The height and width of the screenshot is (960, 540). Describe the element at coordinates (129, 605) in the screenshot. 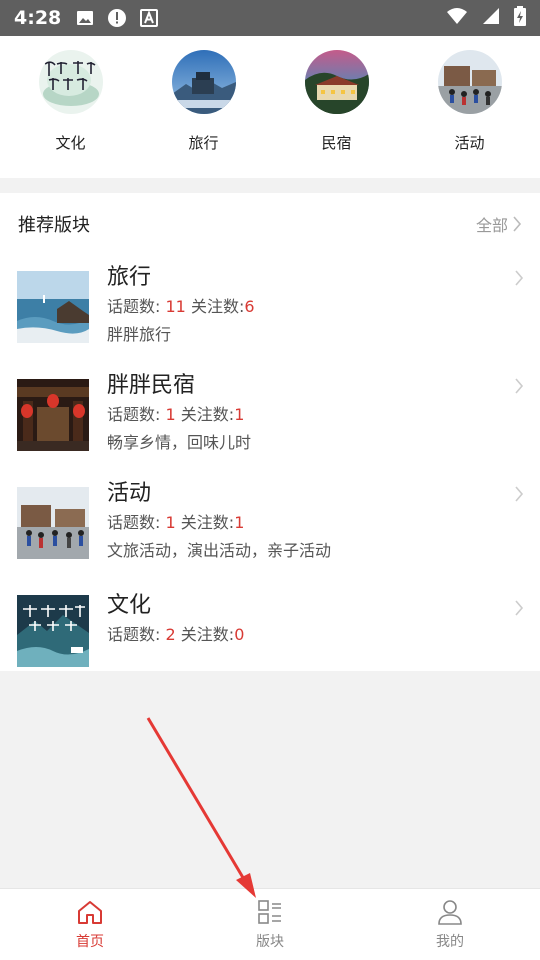

I see `section-name: 文化` at that location.